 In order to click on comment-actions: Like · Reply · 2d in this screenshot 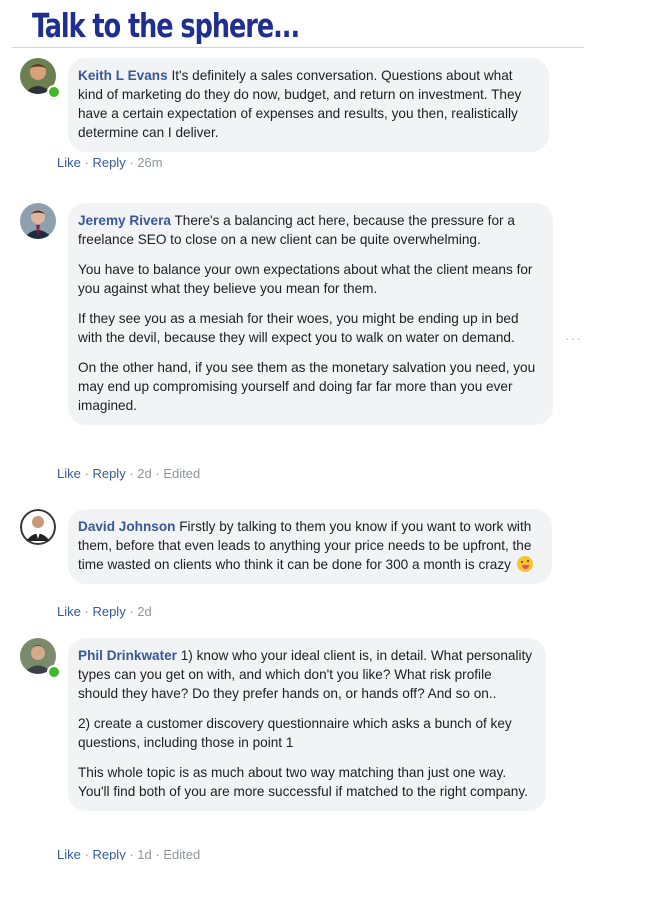, I will do `click(104, 611)`.